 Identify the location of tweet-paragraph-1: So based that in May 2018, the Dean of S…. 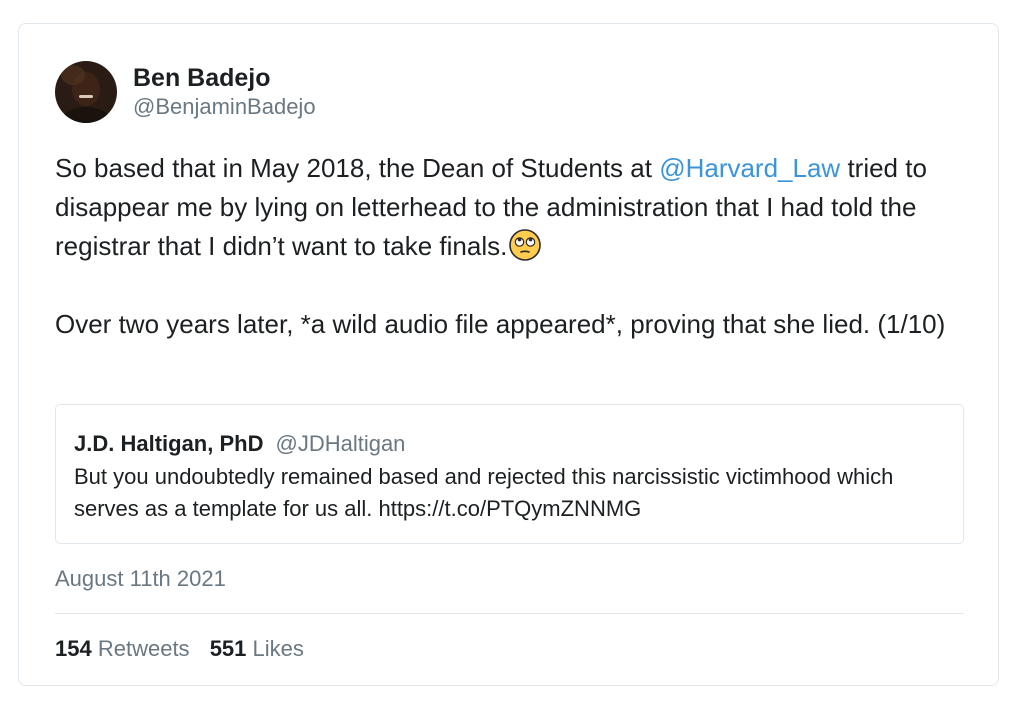
(515, 207).